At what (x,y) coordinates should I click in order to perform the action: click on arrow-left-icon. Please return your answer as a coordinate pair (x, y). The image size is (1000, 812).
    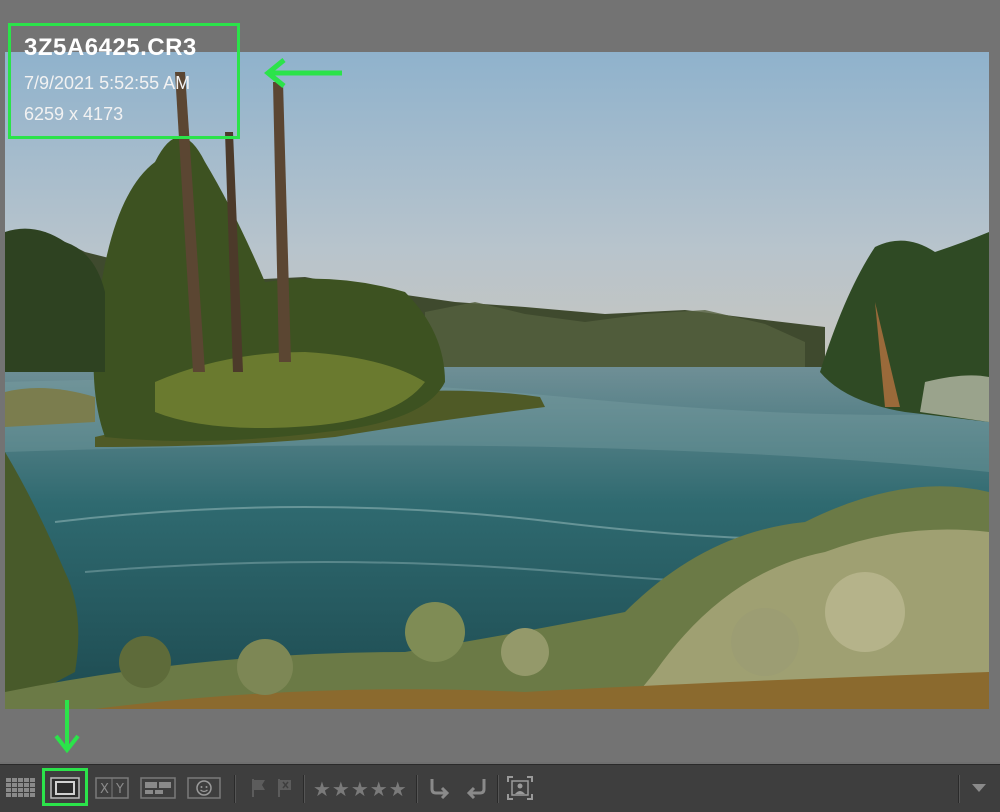
    Looking at the image, I should click on (303, 73).